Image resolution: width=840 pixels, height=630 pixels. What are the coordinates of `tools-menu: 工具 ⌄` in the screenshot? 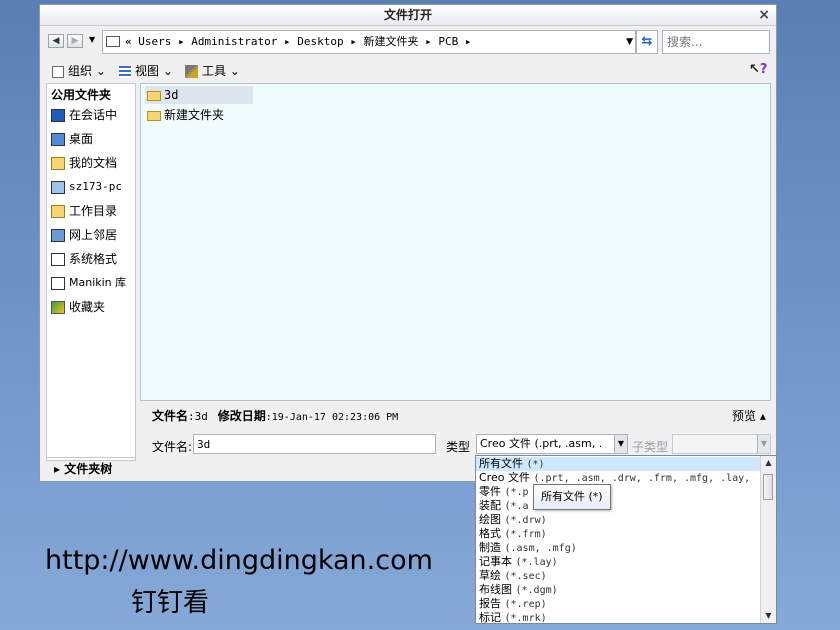 It's located at (212, 71).